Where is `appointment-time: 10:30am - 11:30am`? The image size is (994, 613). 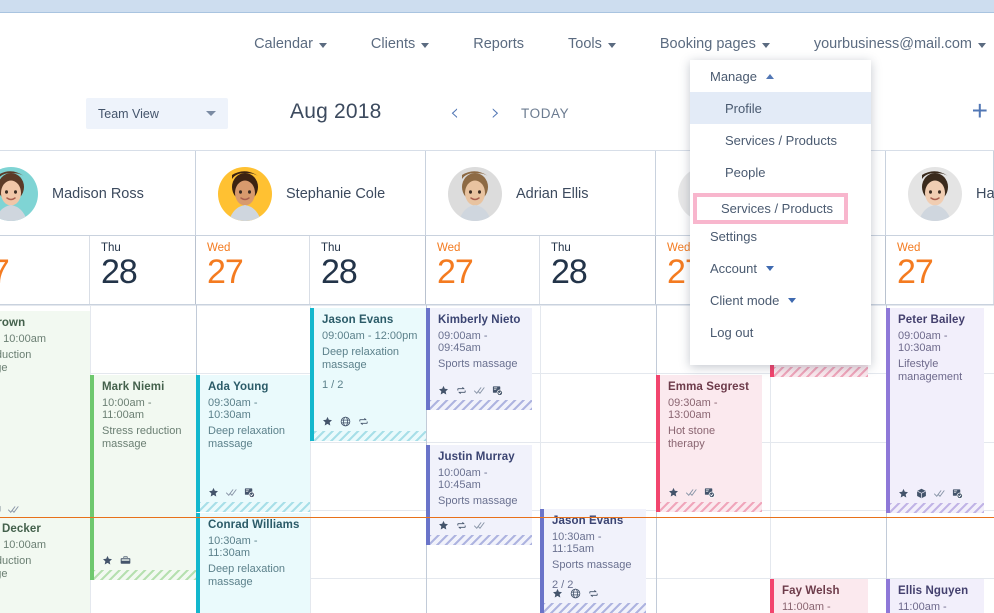 appointment-time: 10:30am - 11:30am is located at coordinates (233, 547).